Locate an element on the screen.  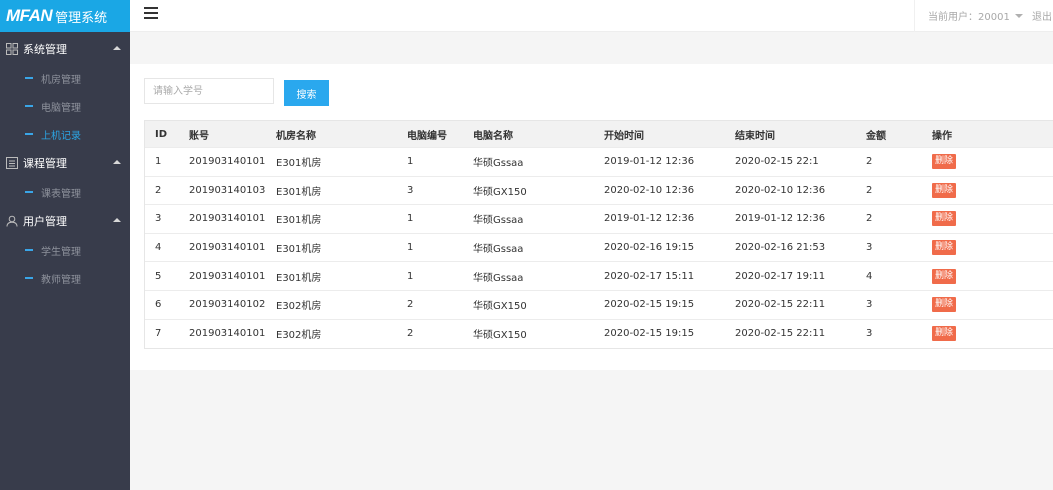
sidebar-item-teacher-management: 教师管理 is located at coordinates (65, 278).